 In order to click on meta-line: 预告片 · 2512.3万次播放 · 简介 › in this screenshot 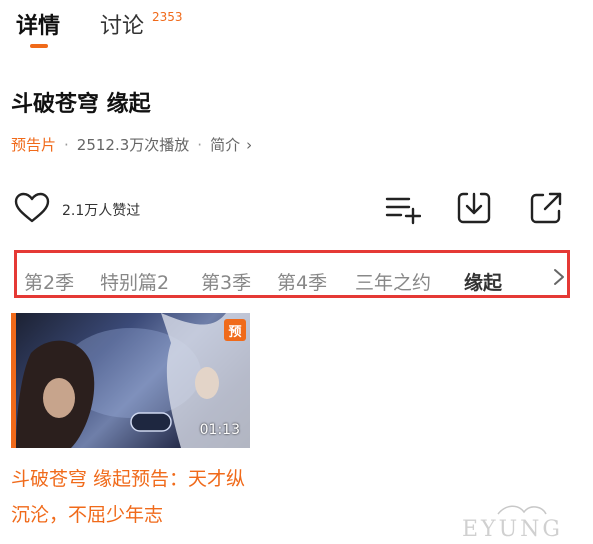, I will do `click(131, 144)`.